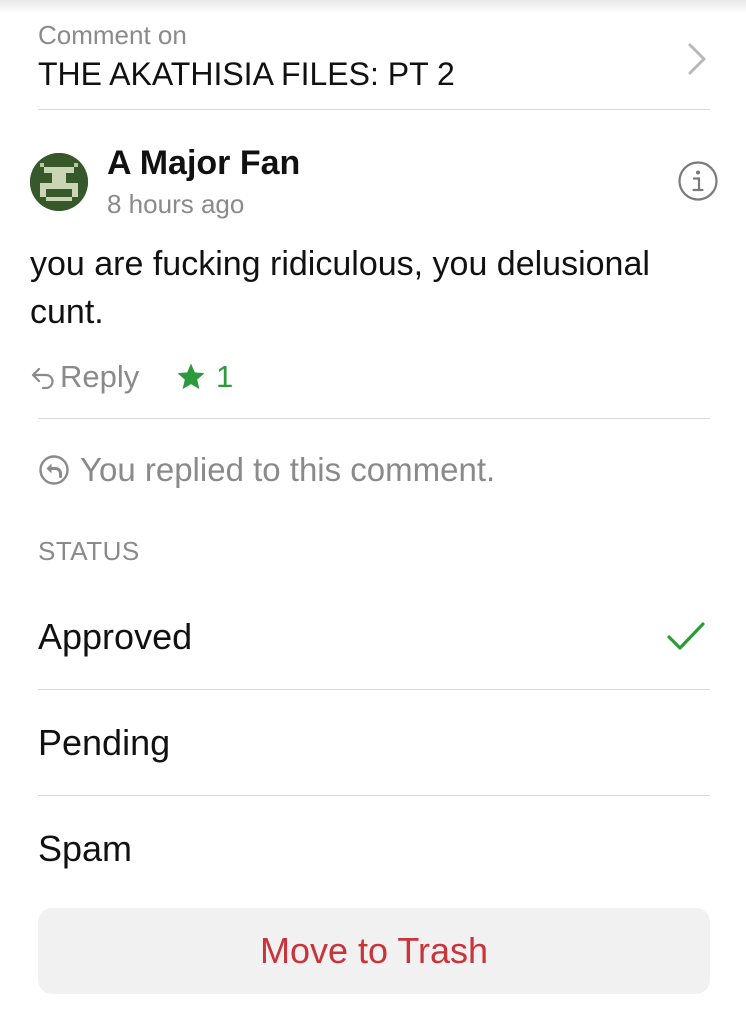 This screenshot has height=1023, width=746. What do you see at coordinates (204, 163) in the screenshot?
I see `author-name: A Major Fan` at bounding box center [204, 163].